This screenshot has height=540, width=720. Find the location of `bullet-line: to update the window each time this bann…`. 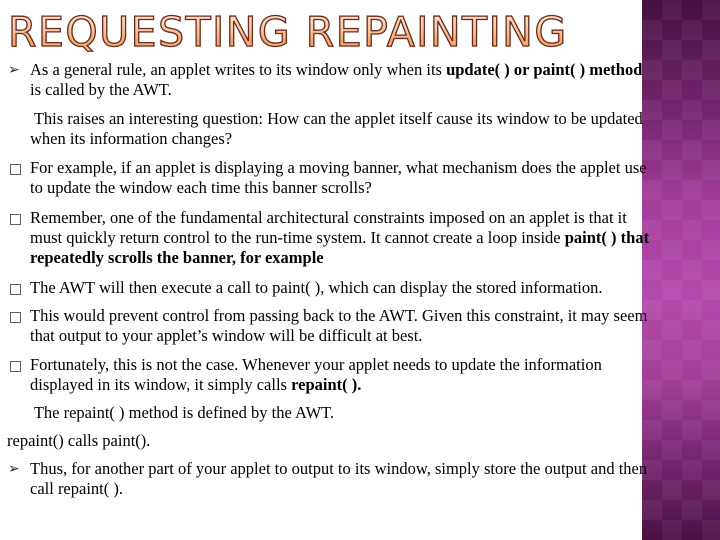

bullet-line: to update the window each time this bann… is located at coordinates (201, 187).